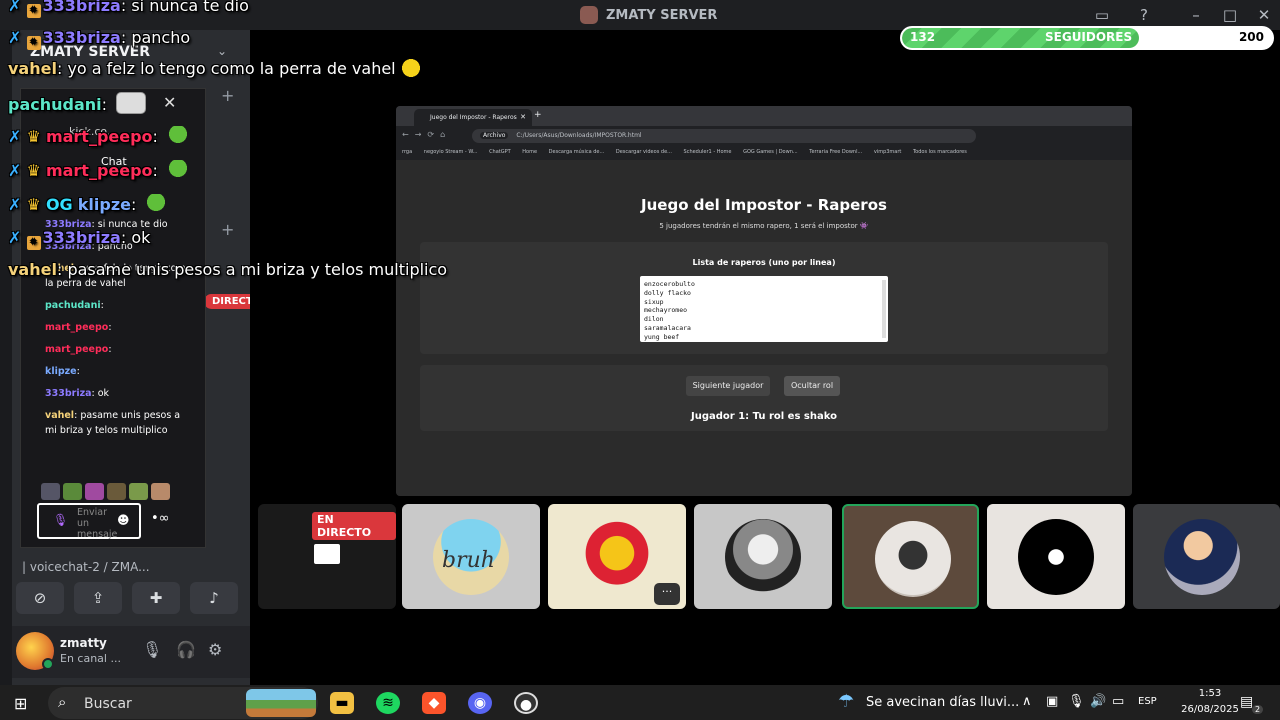 The image size is (1280, 720). Describe the element at coordinates (160, 518) in the screenshot. I see `infinity-icon: •∞` at that location.